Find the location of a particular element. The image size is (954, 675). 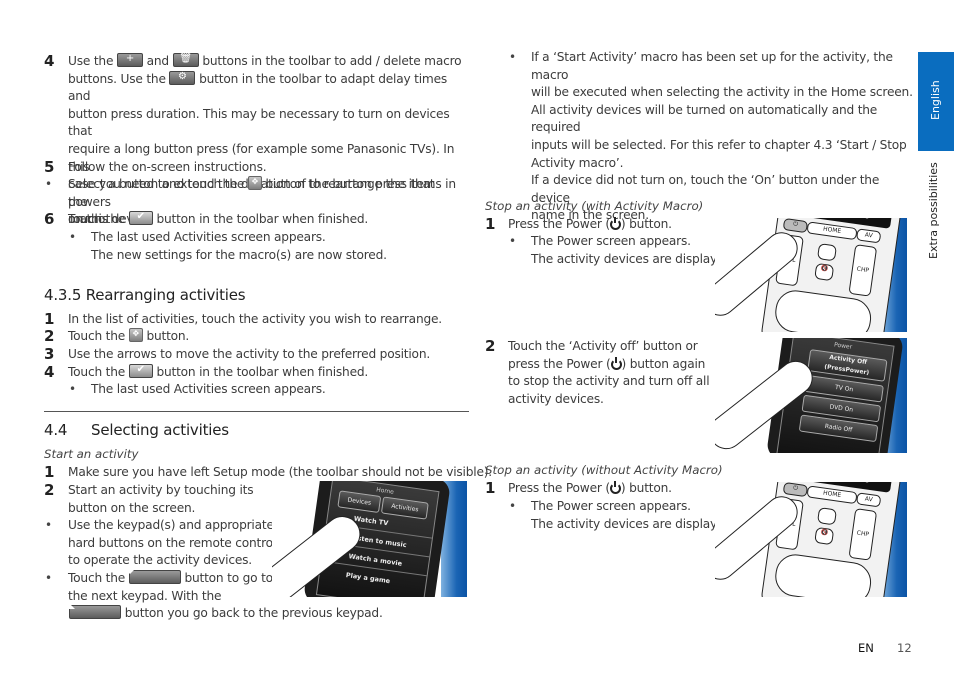

text: Select a button and touch the is located at coordinates (156, 184).